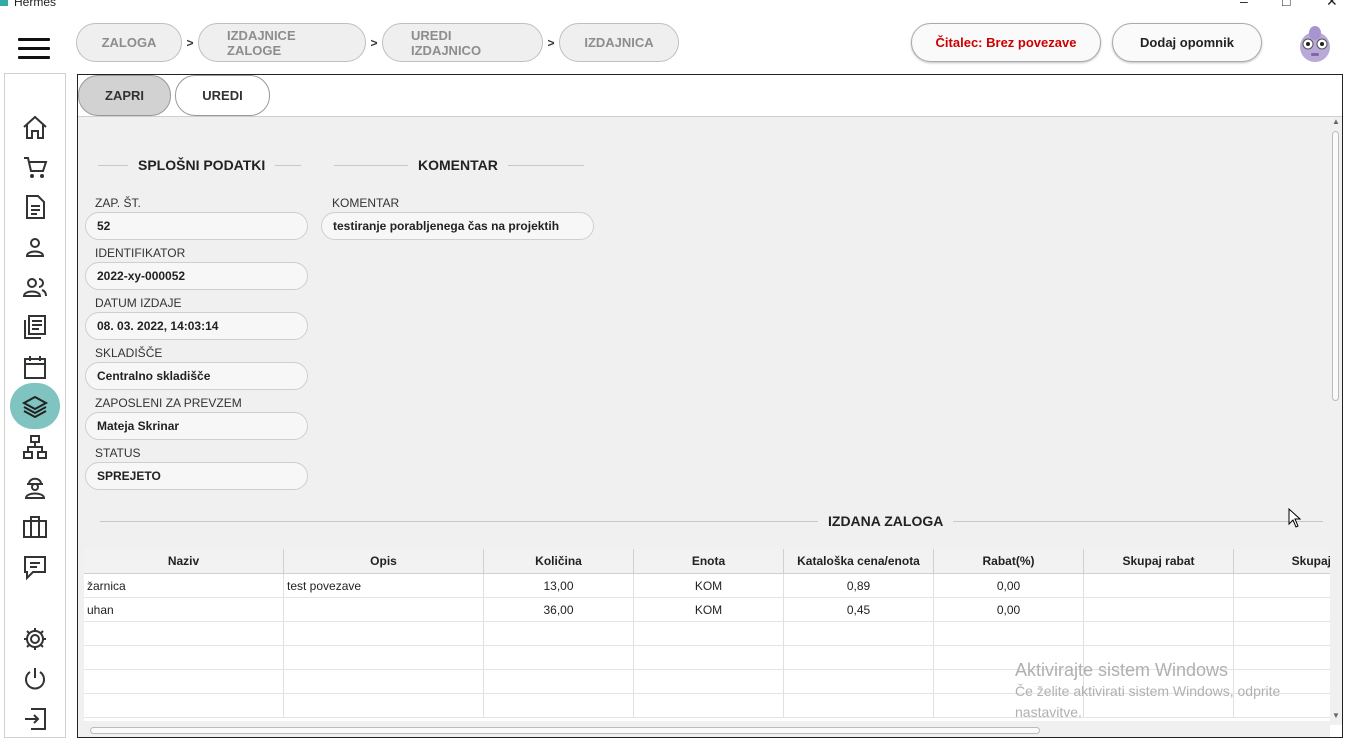 The image size is (1356, 750). What do you see at coordinates (366, 203) in the screenshot?
I see `field-label-comment: KOMENTAR` at bounding box center [366, 203].